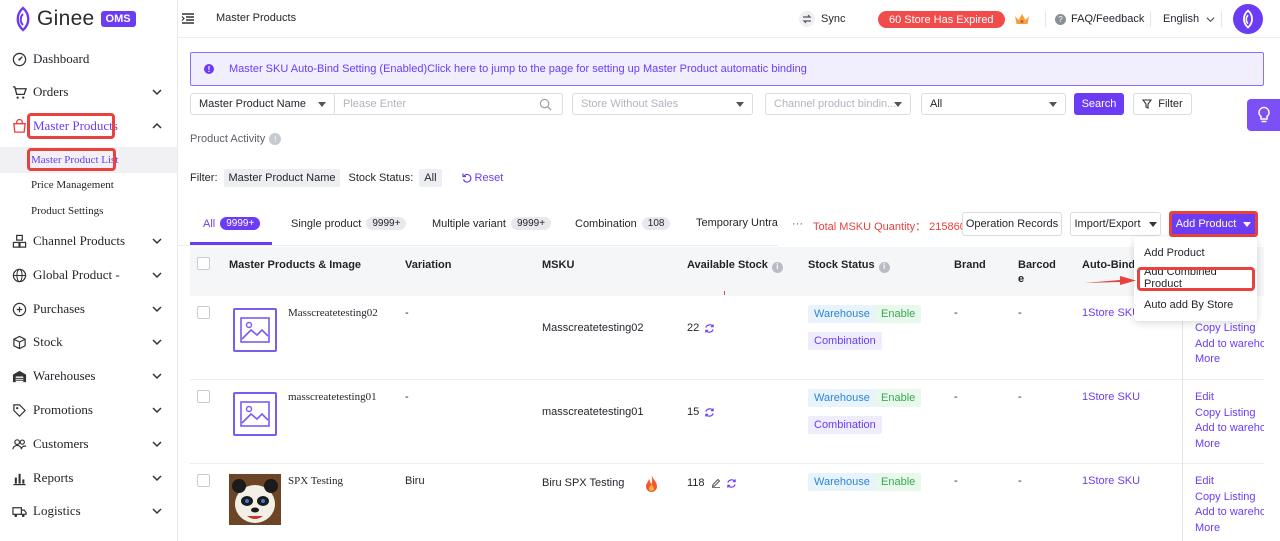  I want to click on search-icon, so click(545, 104).